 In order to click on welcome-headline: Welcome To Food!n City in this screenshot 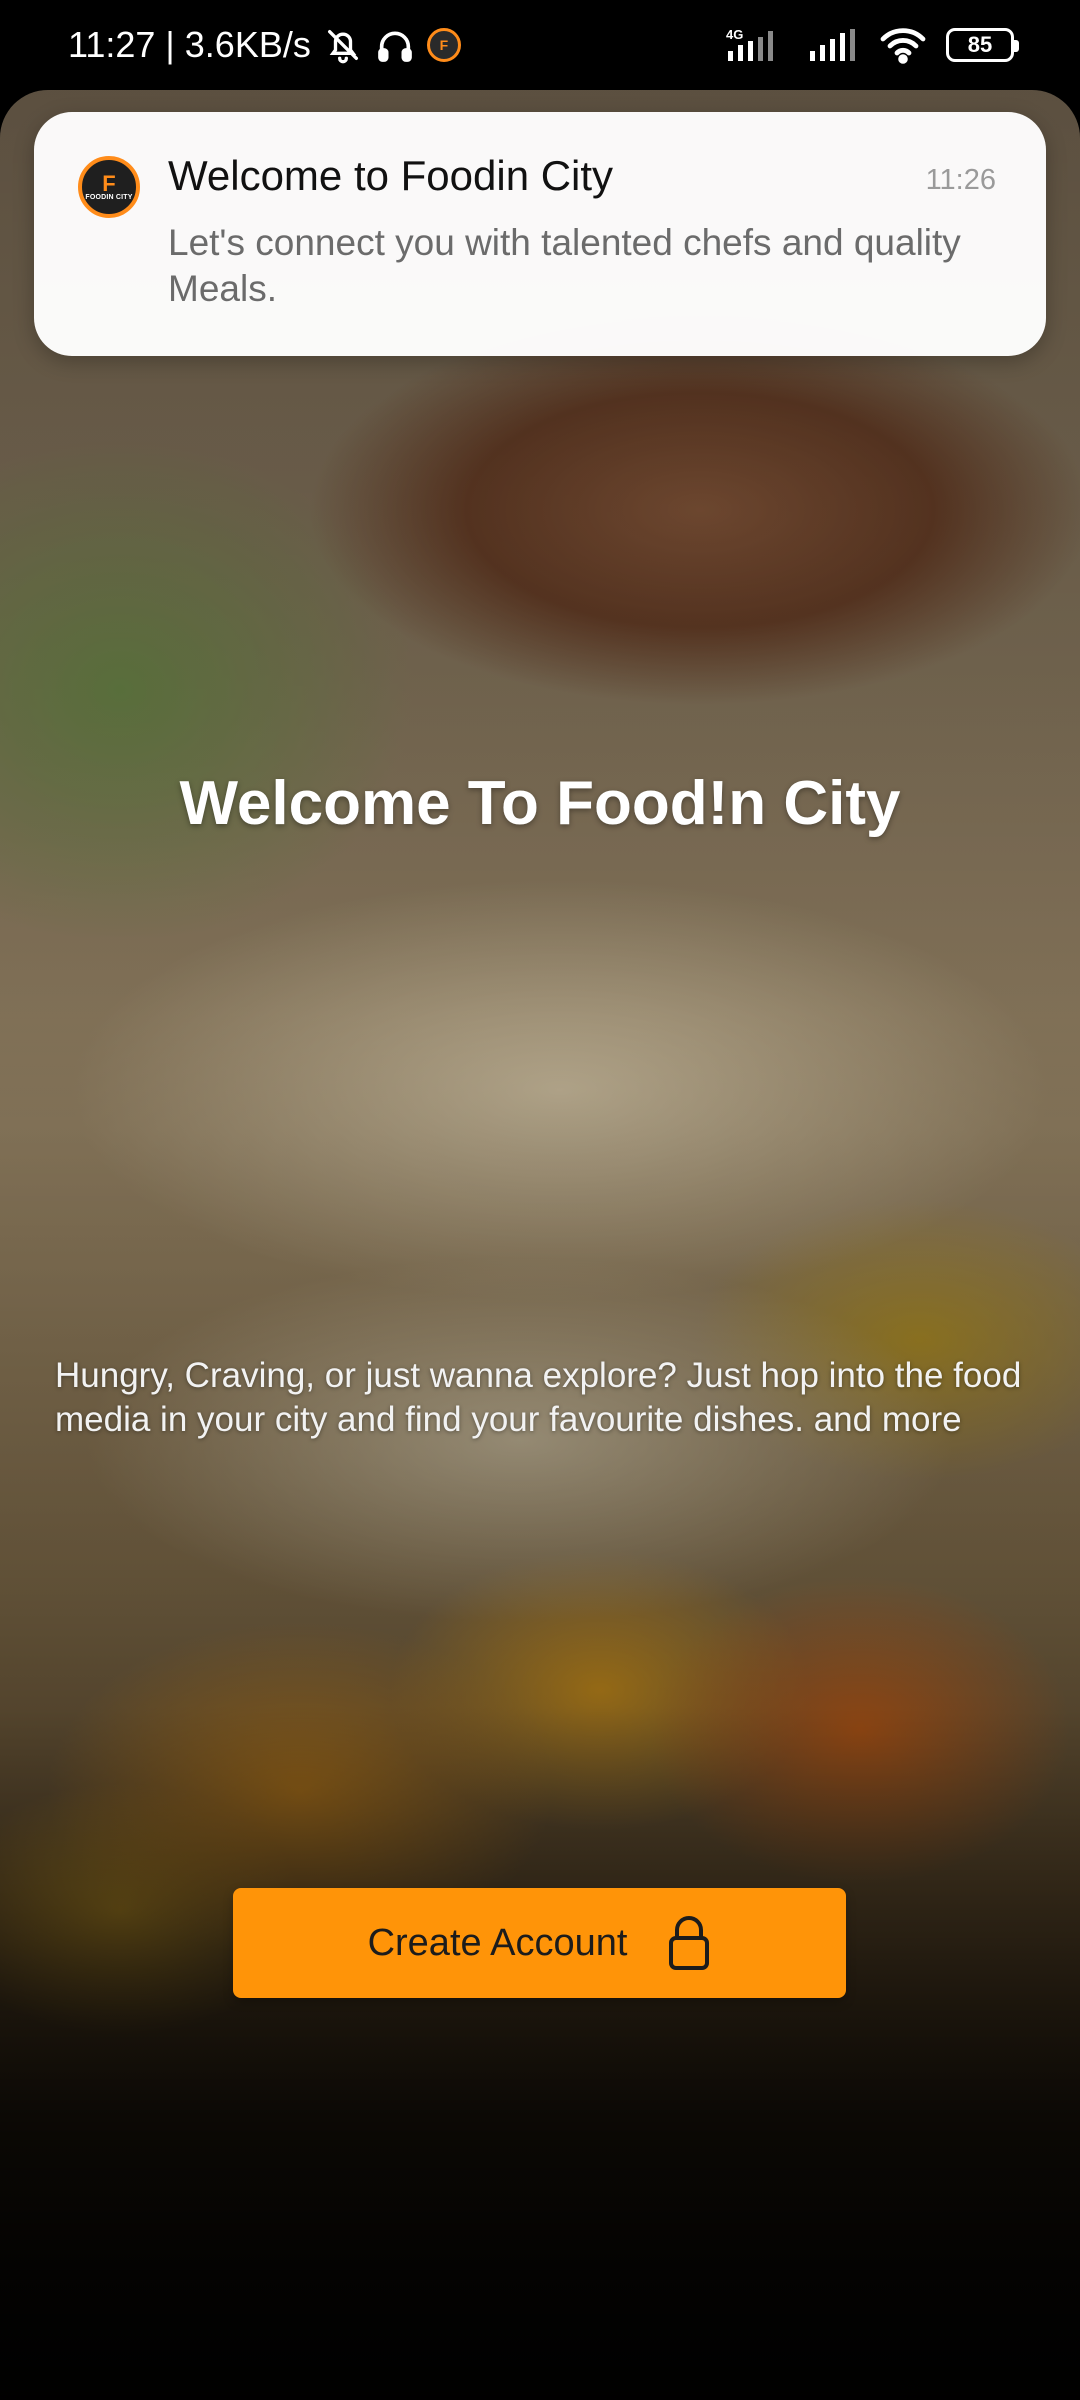, I will do `click(540, 803)`.